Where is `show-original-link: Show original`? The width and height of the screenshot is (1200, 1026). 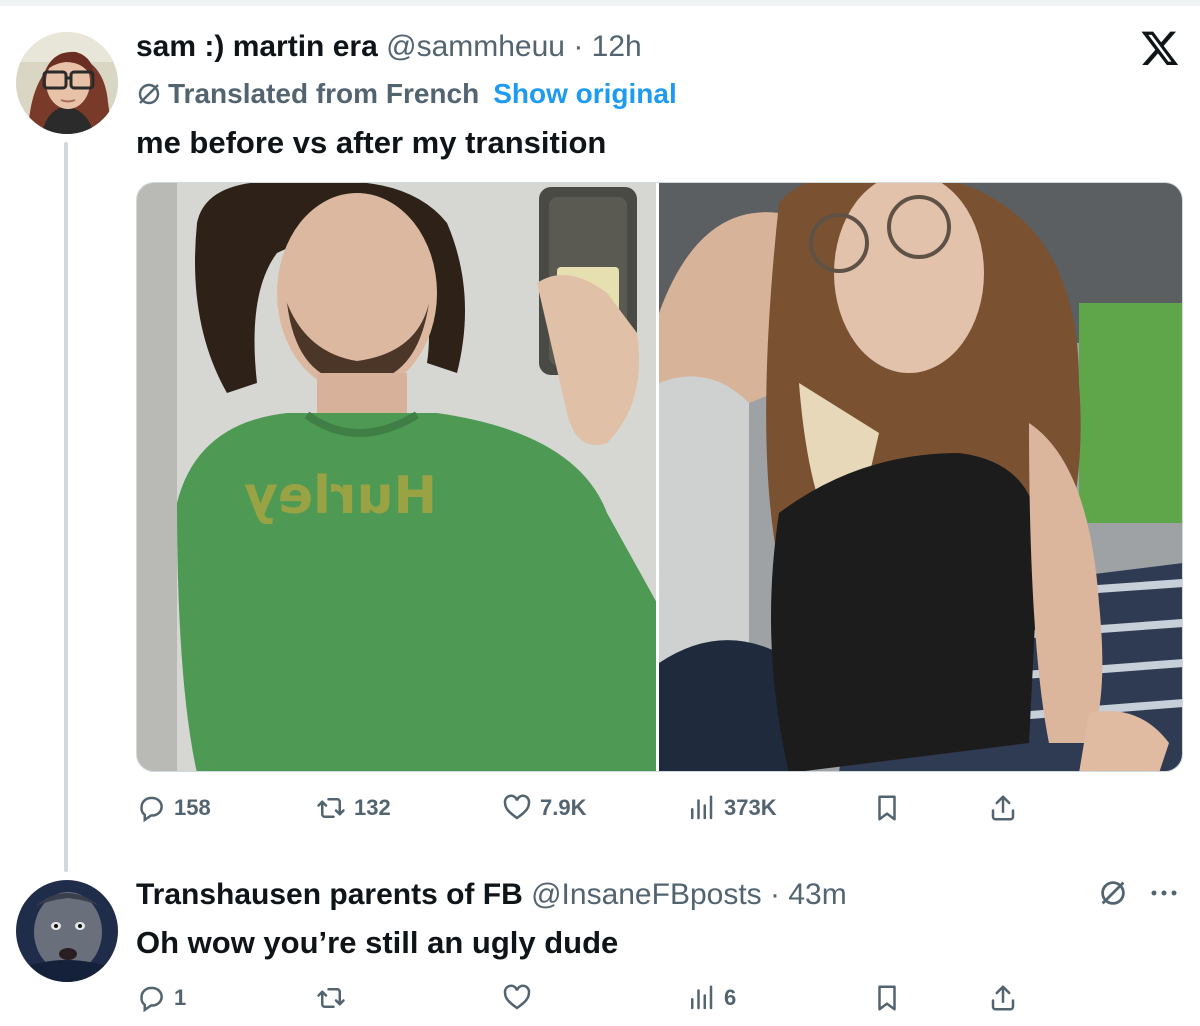 show-original-link: Show original is located at coordinates (585, 94).